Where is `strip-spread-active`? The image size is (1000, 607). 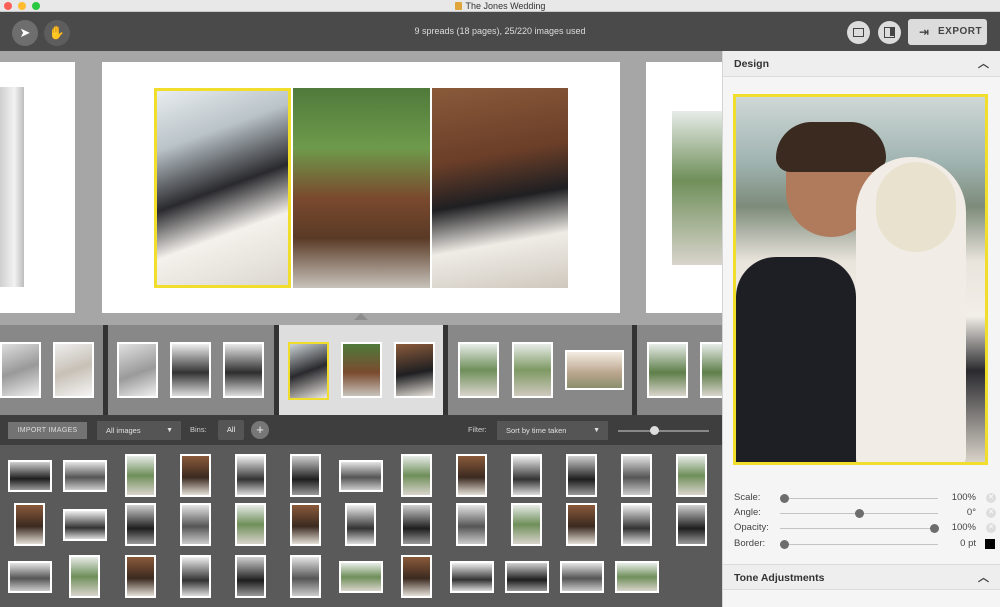 strip-spread-active is located at coordinates (361, 370).